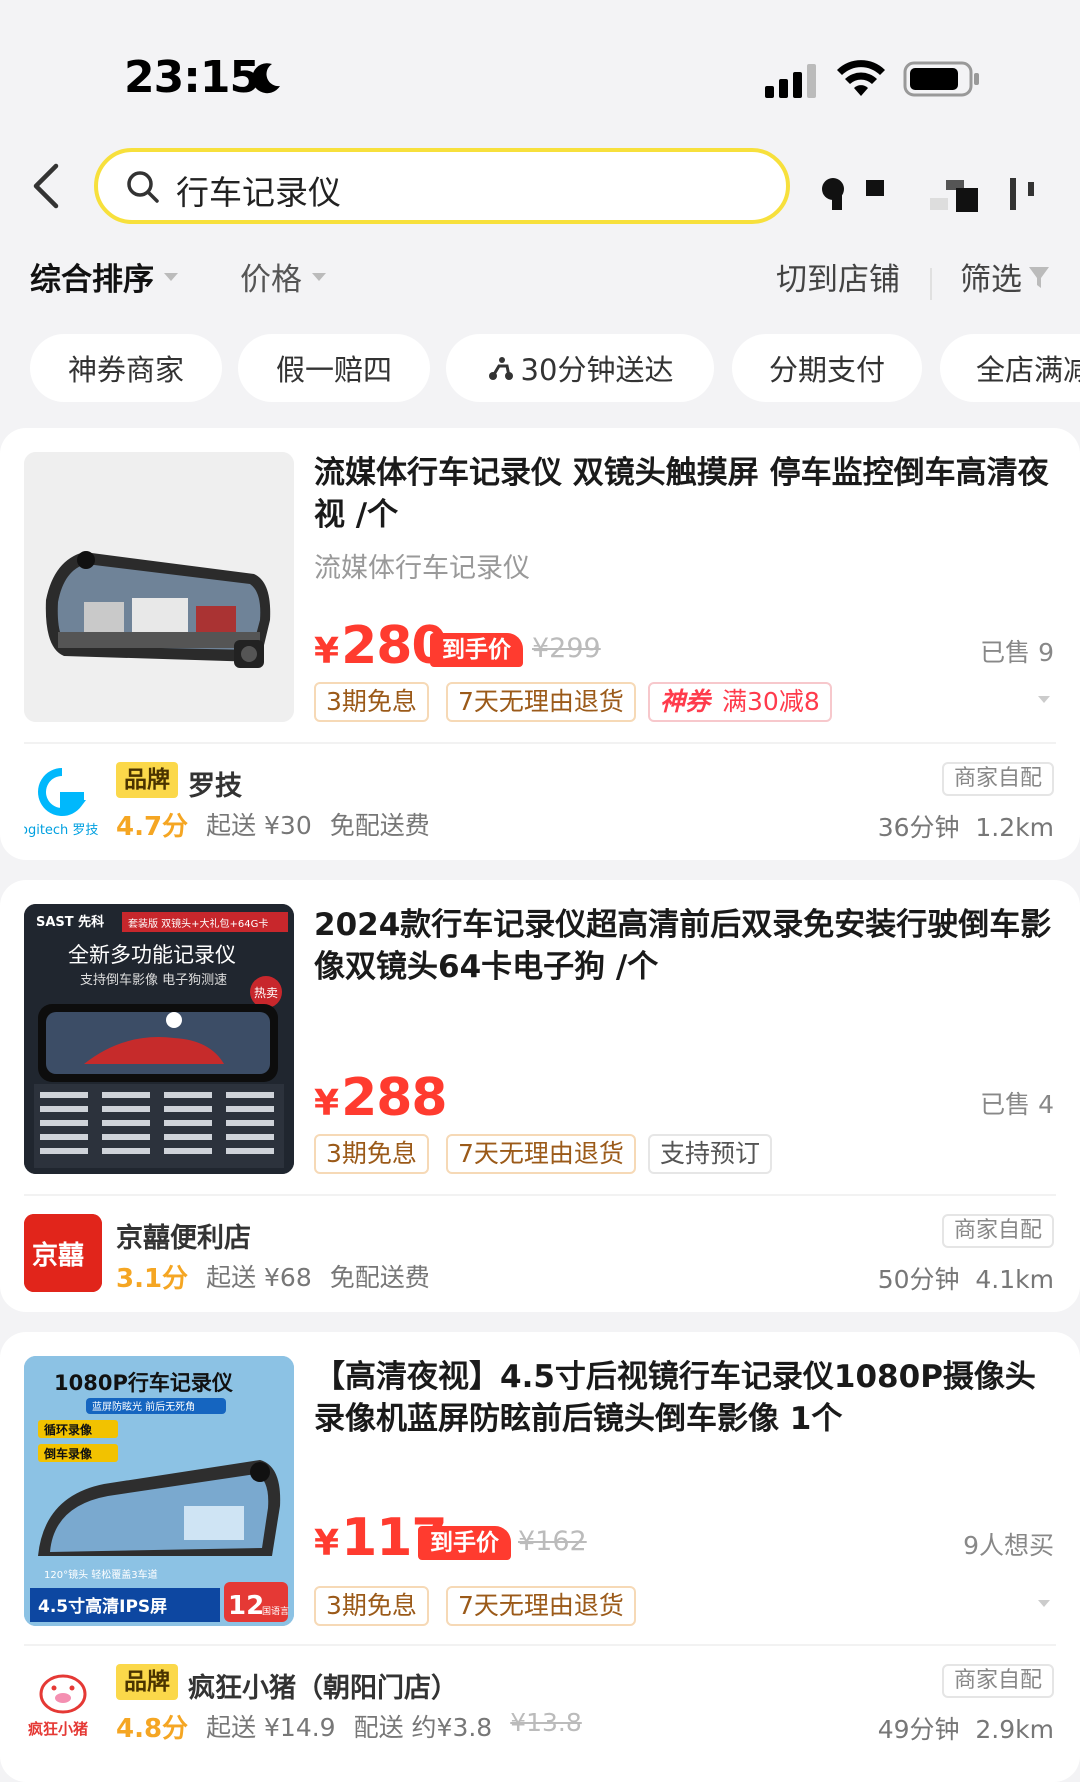  I want to click on tag-preorder: 支持预订, so click(710, 1154).